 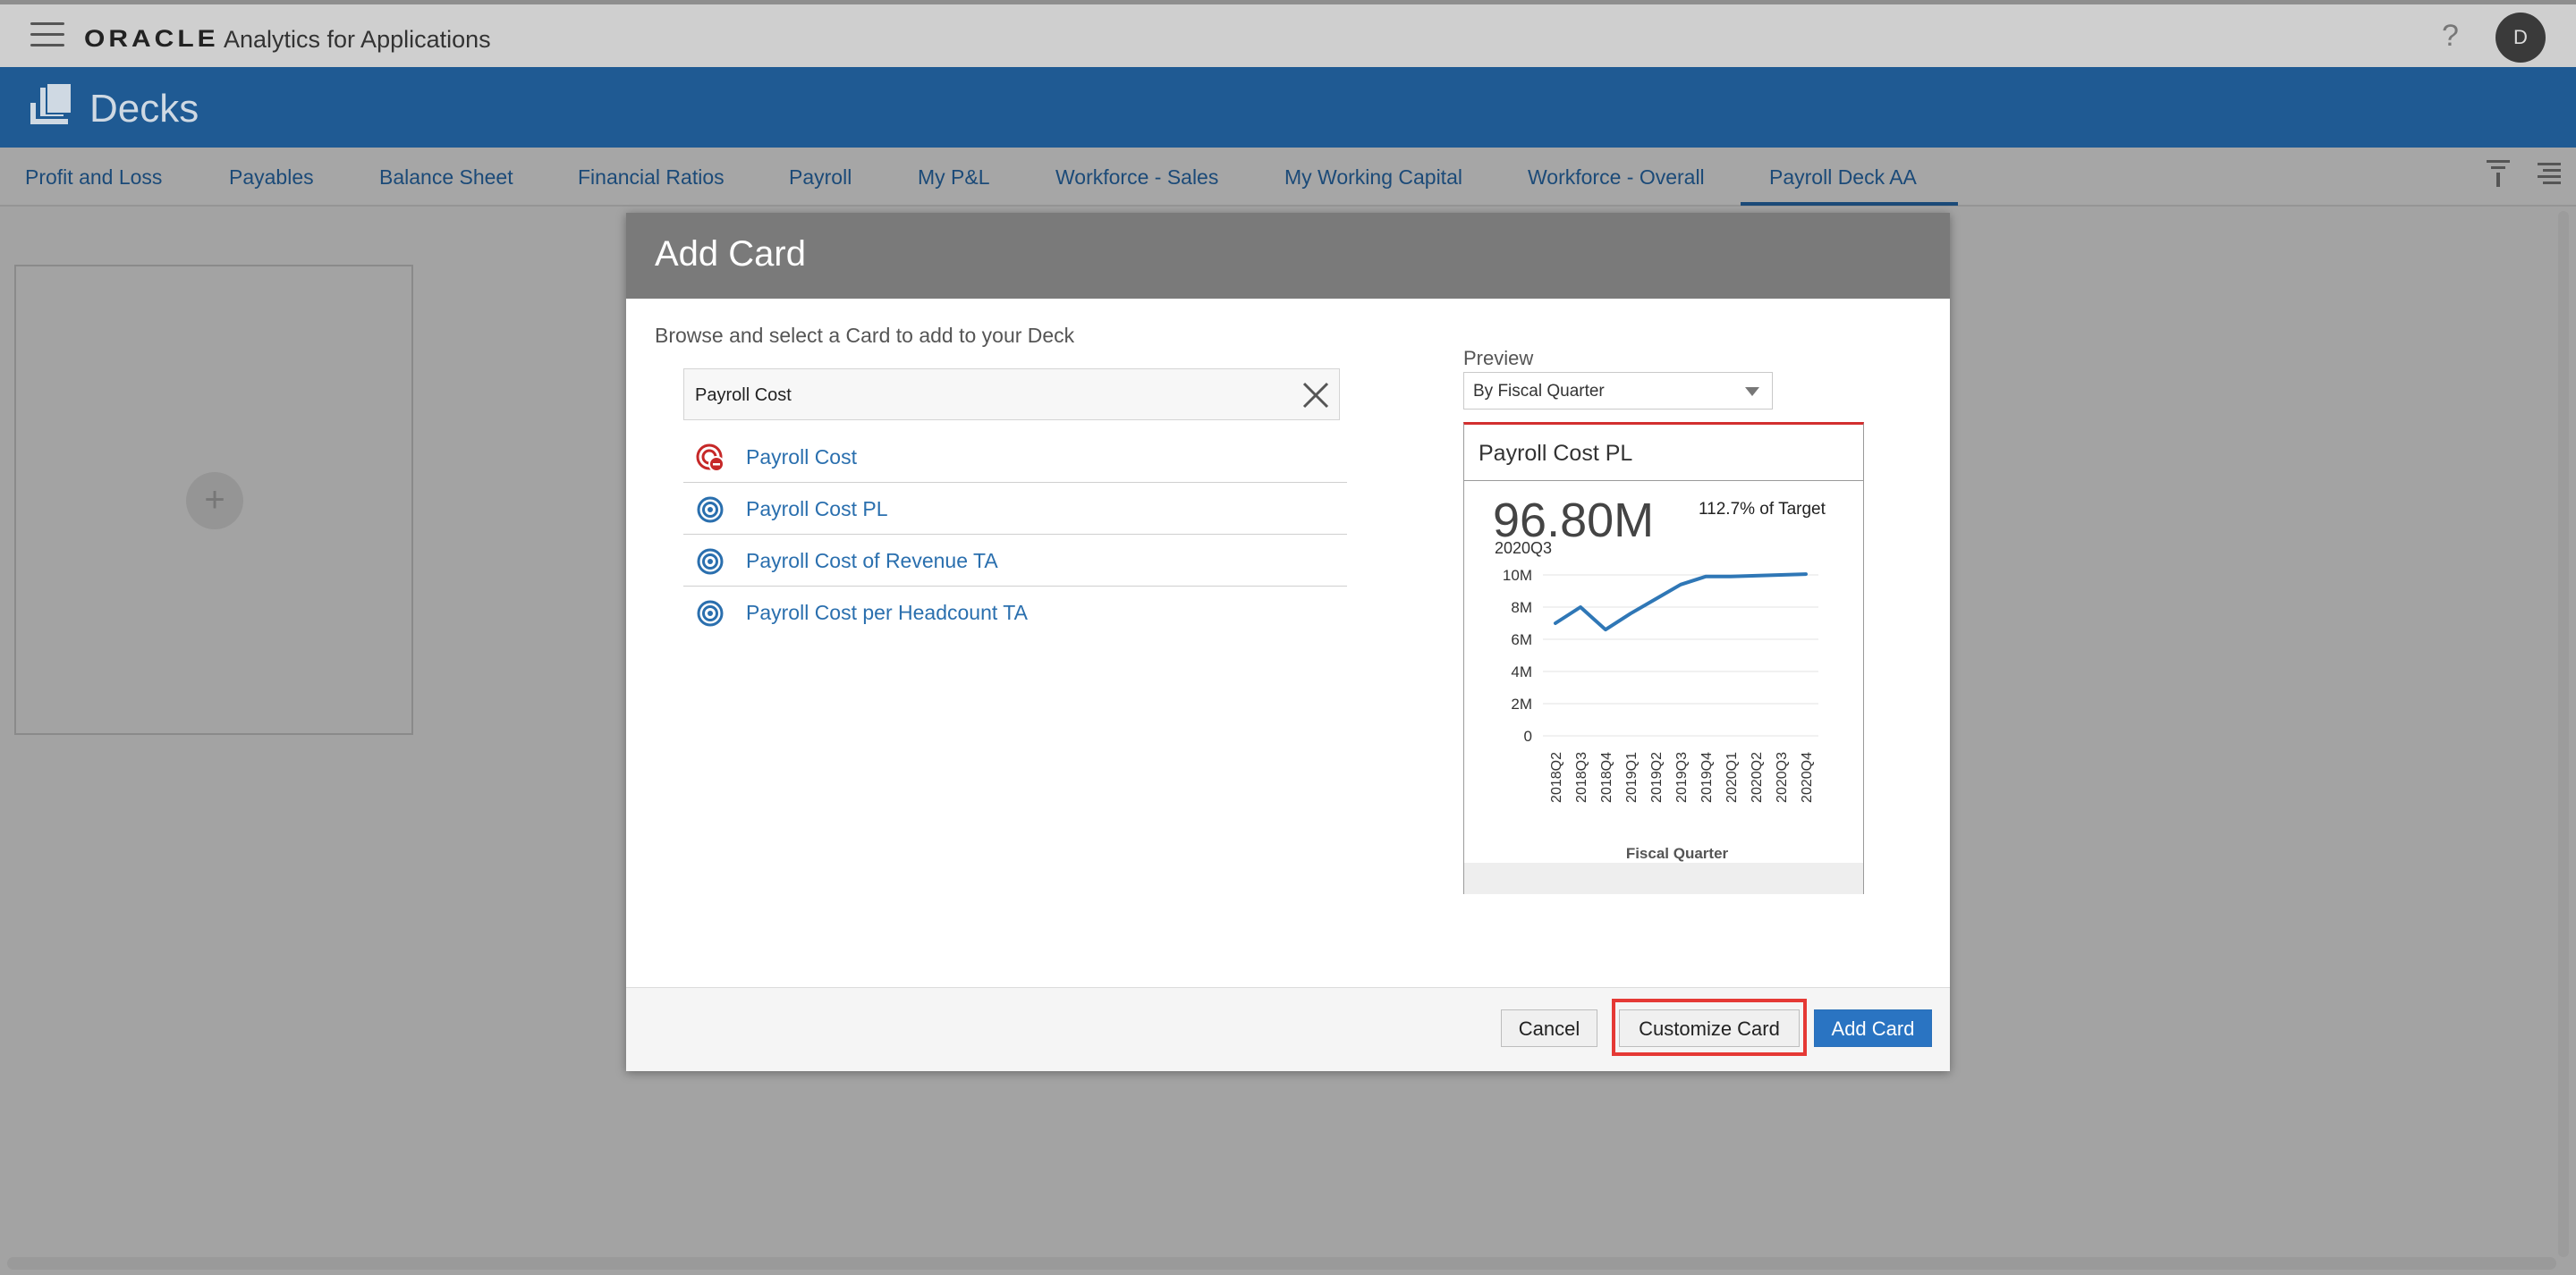 What do you see at coordinates (2521, 38) in the screenshot?
I see `user-avatar: D` at bounding box center [2521, 38].